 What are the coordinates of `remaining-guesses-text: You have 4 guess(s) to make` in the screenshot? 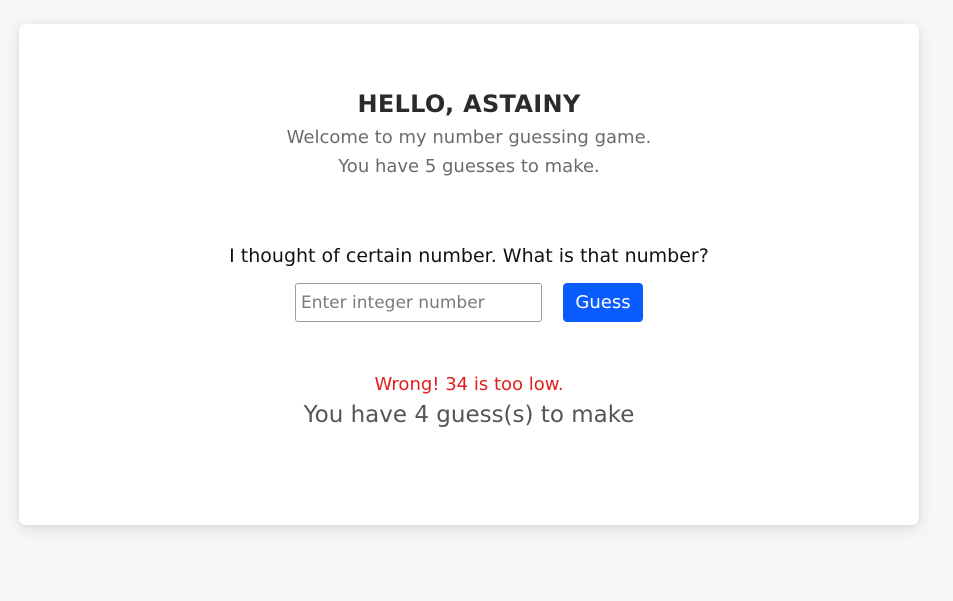 It's located at (469, 415).